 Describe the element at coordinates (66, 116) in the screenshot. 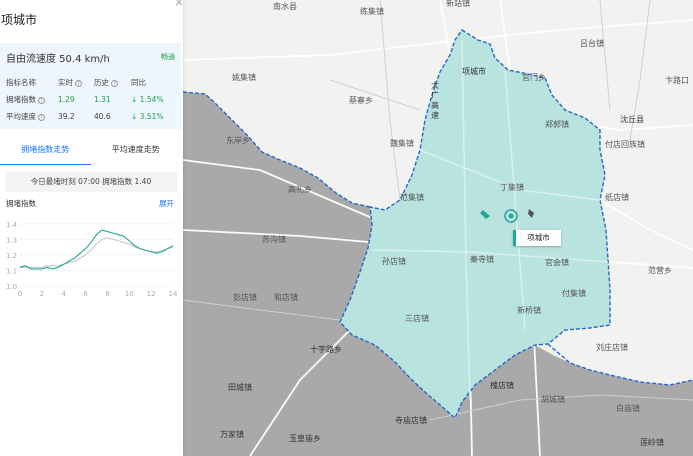

I see `row-realtime: 39.2` at that location.